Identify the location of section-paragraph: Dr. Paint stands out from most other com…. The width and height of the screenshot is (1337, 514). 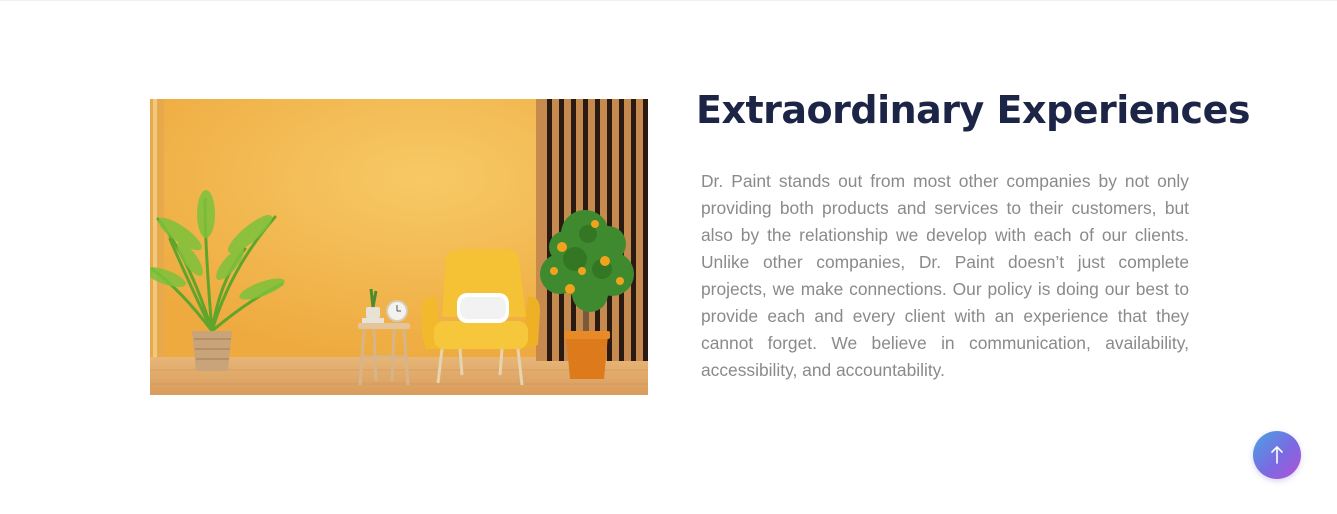
(945, 275).